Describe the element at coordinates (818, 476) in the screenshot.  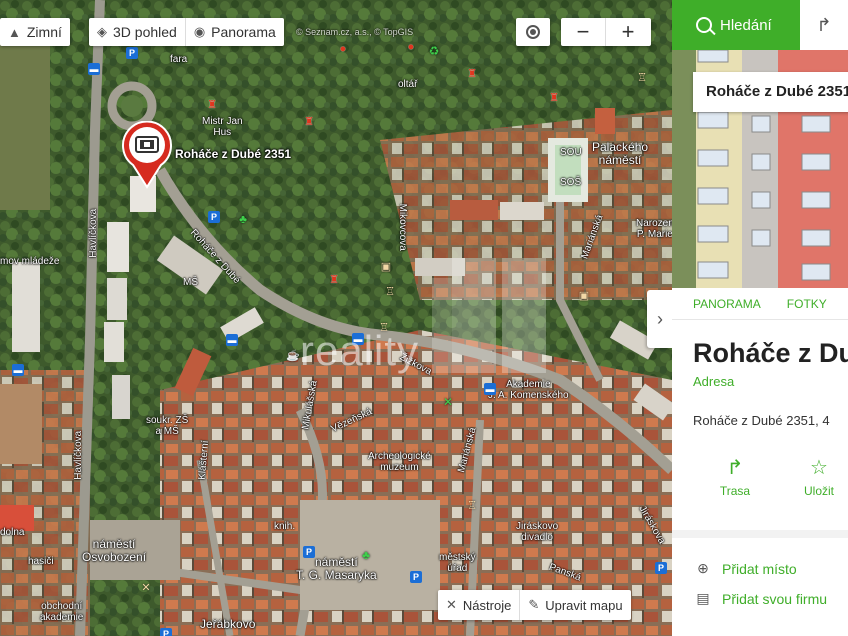
I see `save-button: ☆ Uložit` at that location.